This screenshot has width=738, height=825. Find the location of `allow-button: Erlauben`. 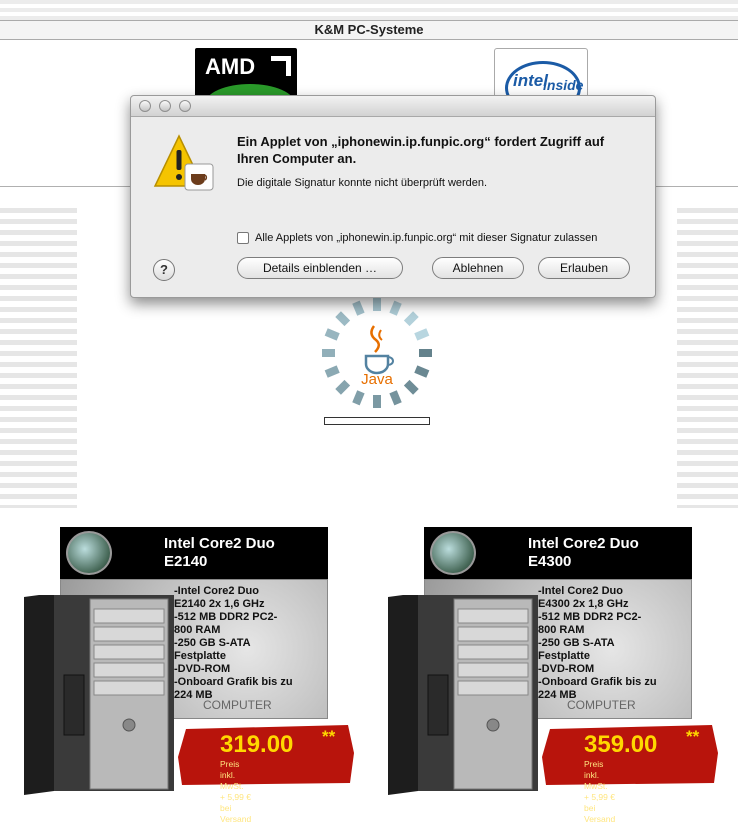

allow-button: Erlauben is located at coordinates (584, 268).